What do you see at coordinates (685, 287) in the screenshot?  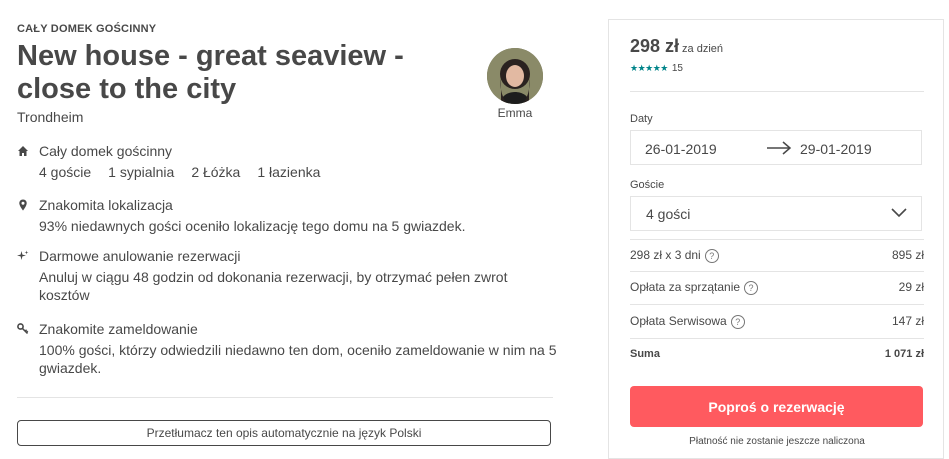 I see `row-label: Opłata za sprzątanie` at bounding box center [685, 287].